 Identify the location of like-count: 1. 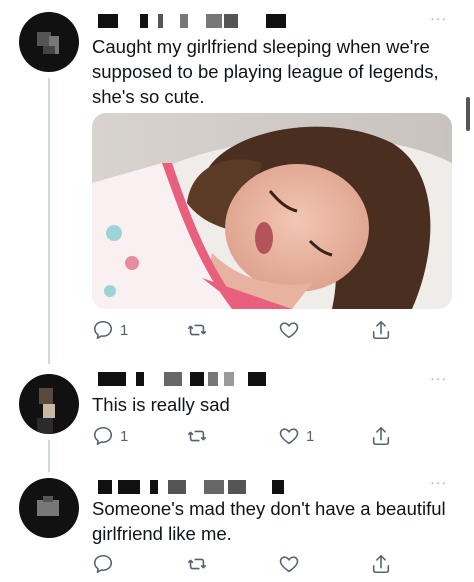
(310, 436).